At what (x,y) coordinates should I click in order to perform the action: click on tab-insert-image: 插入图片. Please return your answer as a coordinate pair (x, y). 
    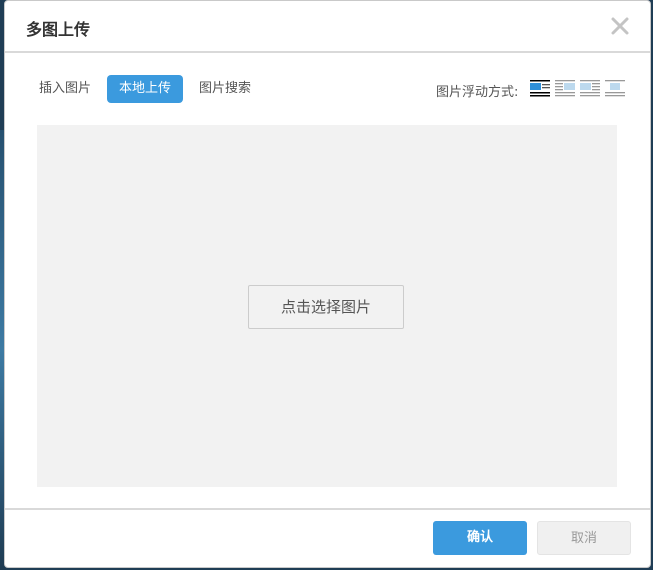
    Looking at the image, I should click on (65, 89).